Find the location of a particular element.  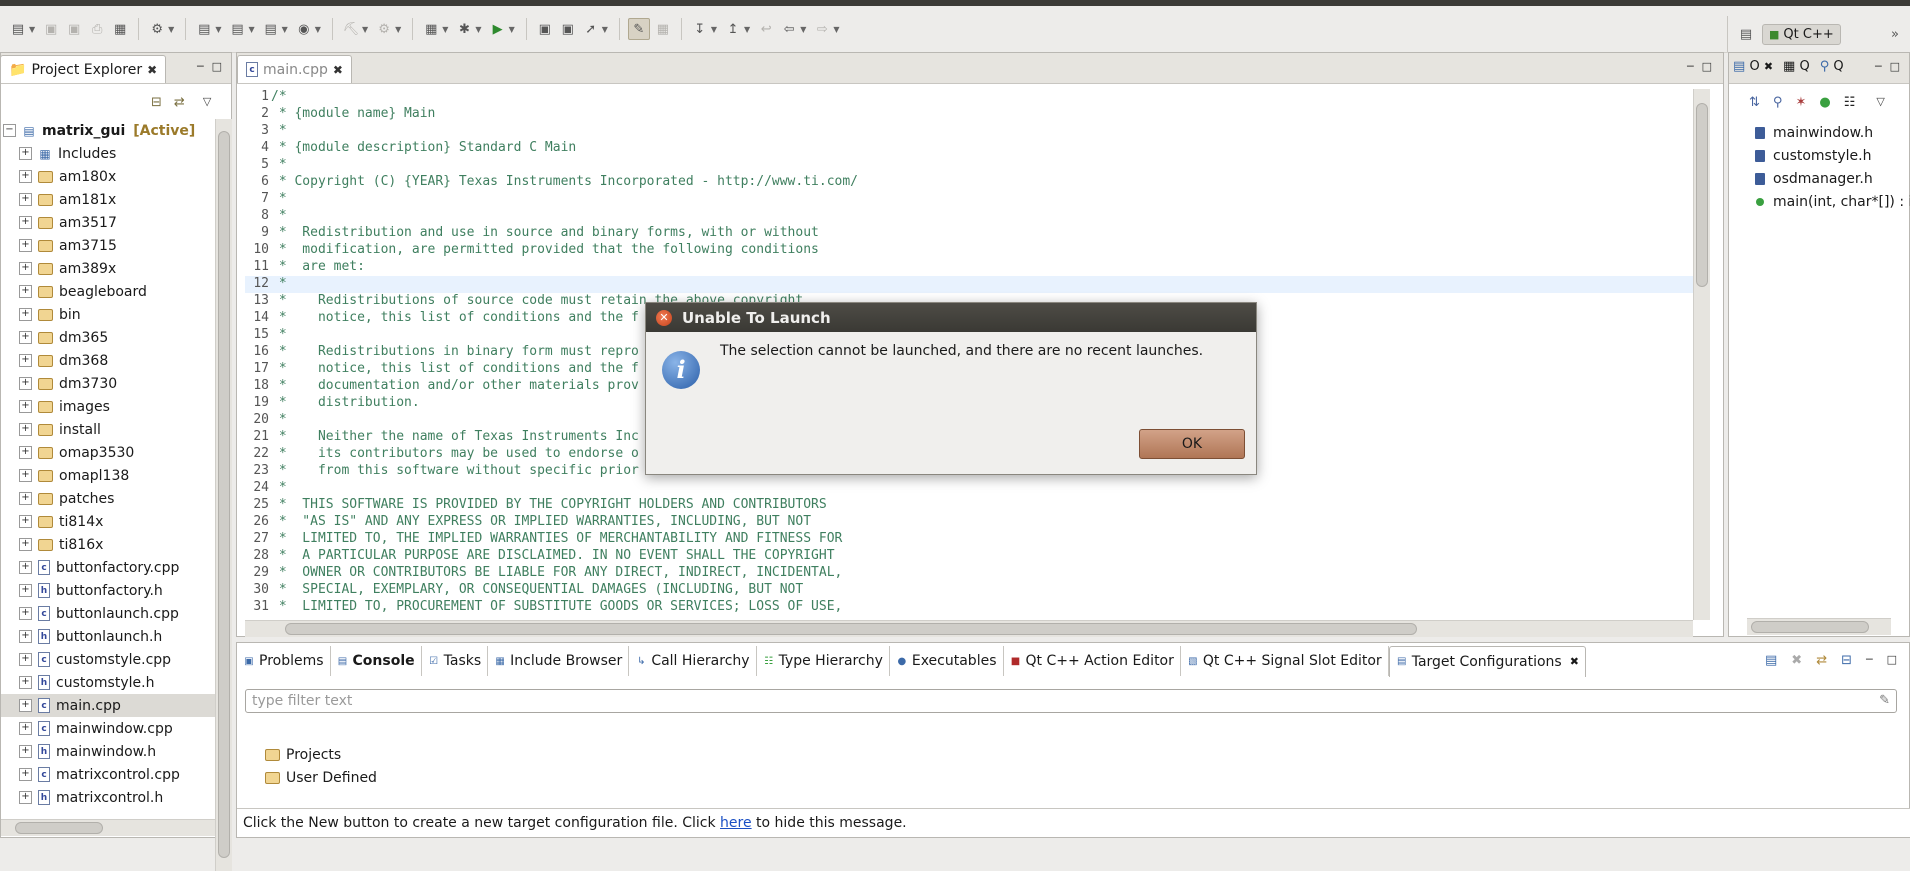

view-menu-icon: ▽ is located at coordinates (1880, 102).